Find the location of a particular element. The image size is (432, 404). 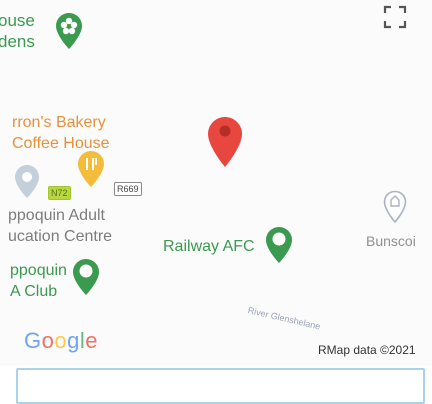

poi-label-school: ppoquin Adult ucation Centre is located at coordinates (60, 226).